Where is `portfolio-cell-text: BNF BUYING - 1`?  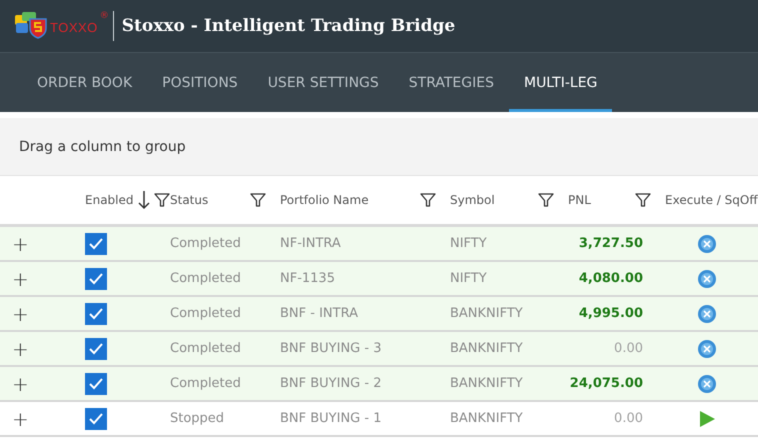
portfolio-cell-text: BNF BUYING - 1 is located at coordinates (330, 418).